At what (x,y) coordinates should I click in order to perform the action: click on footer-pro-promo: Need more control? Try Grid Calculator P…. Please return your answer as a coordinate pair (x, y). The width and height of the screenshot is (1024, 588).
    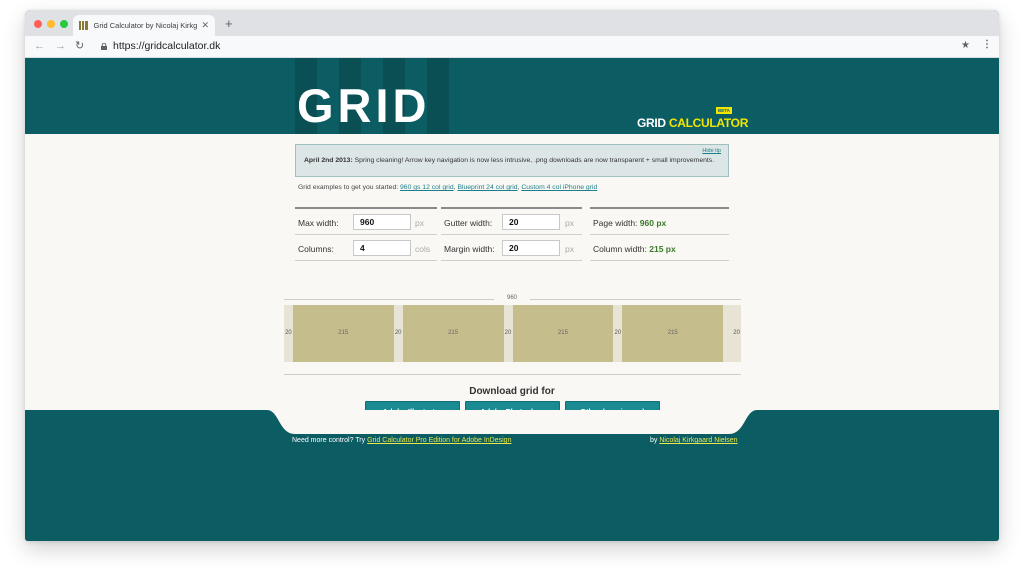
    Looking at the image, I should click on (402, 440).